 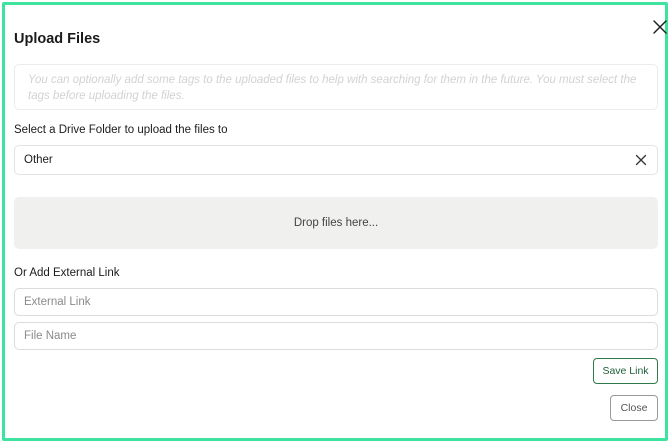 What do you see at coordinates (38, 160) in the screenshot?
I see `folder-selected-value: Other` at bounding box center [38, 160].